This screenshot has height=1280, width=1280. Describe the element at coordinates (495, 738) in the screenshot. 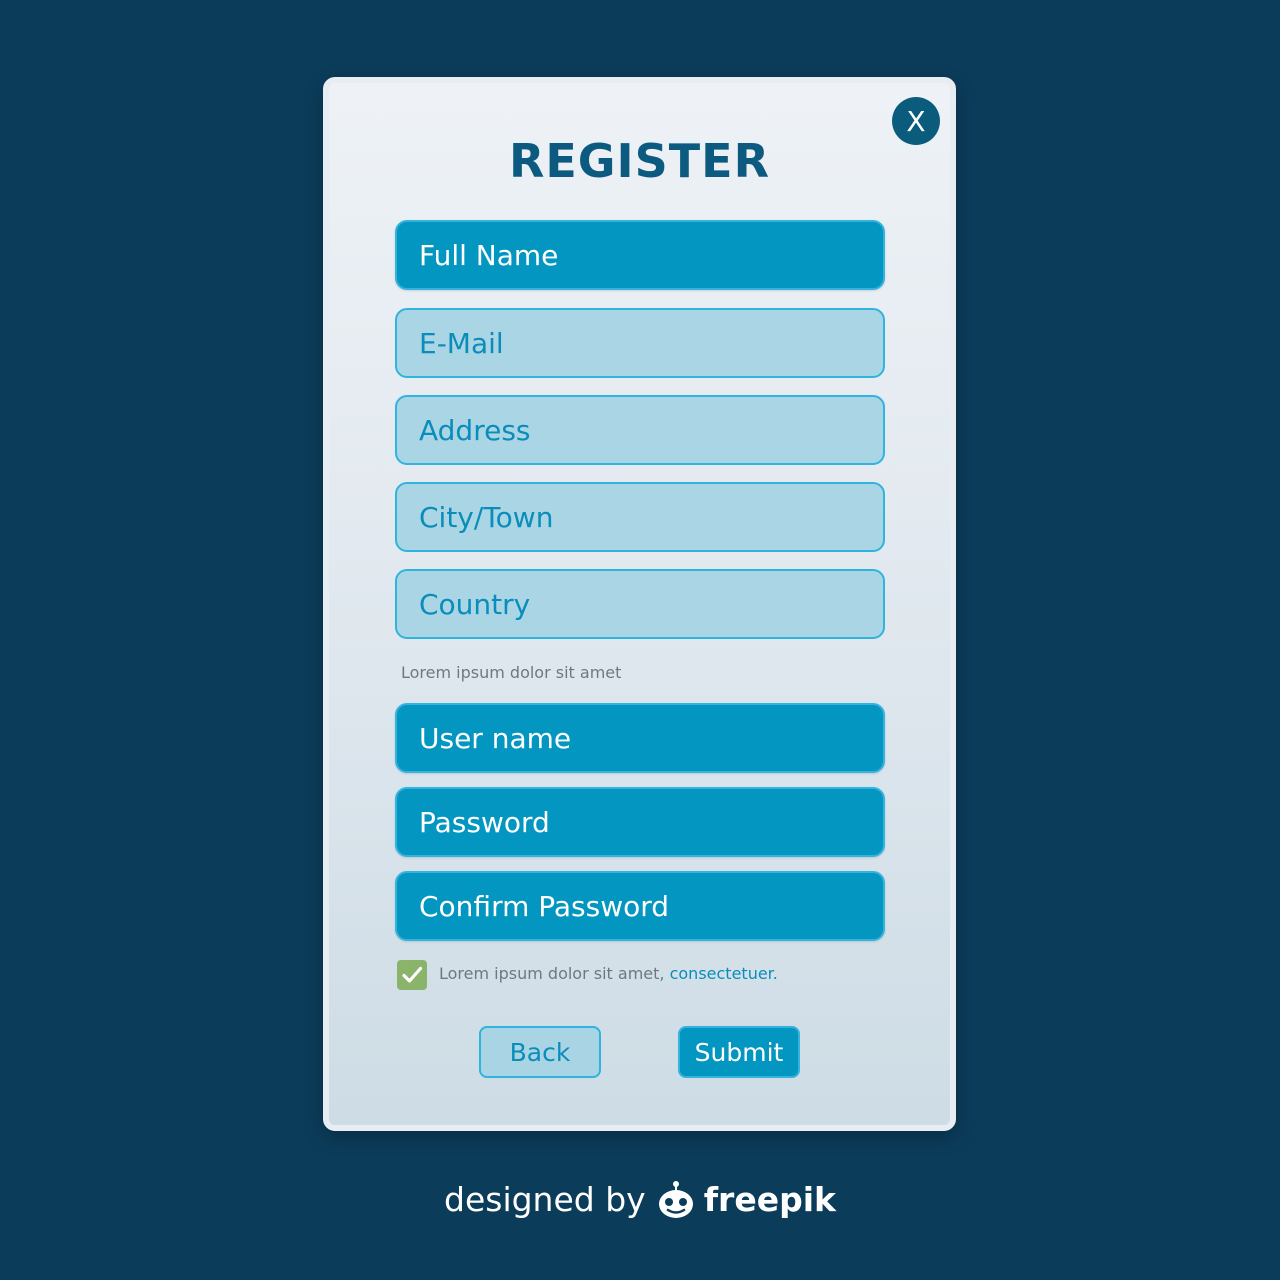

I see `username-label: User name` at that location.